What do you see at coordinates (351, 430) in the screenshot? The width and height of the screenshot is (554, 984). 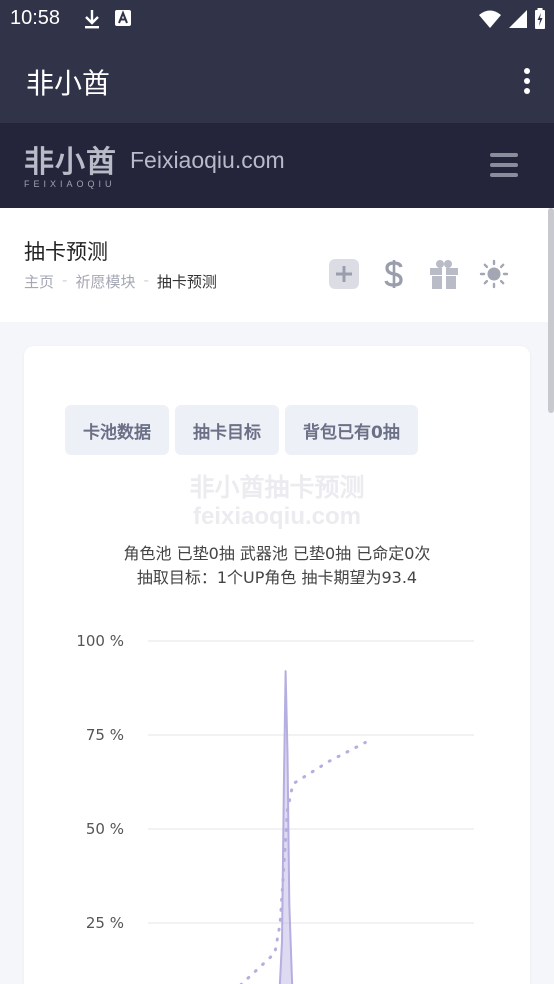 I see `tab-backpack: 背包已有0抽` at bounding box center [351, 430].